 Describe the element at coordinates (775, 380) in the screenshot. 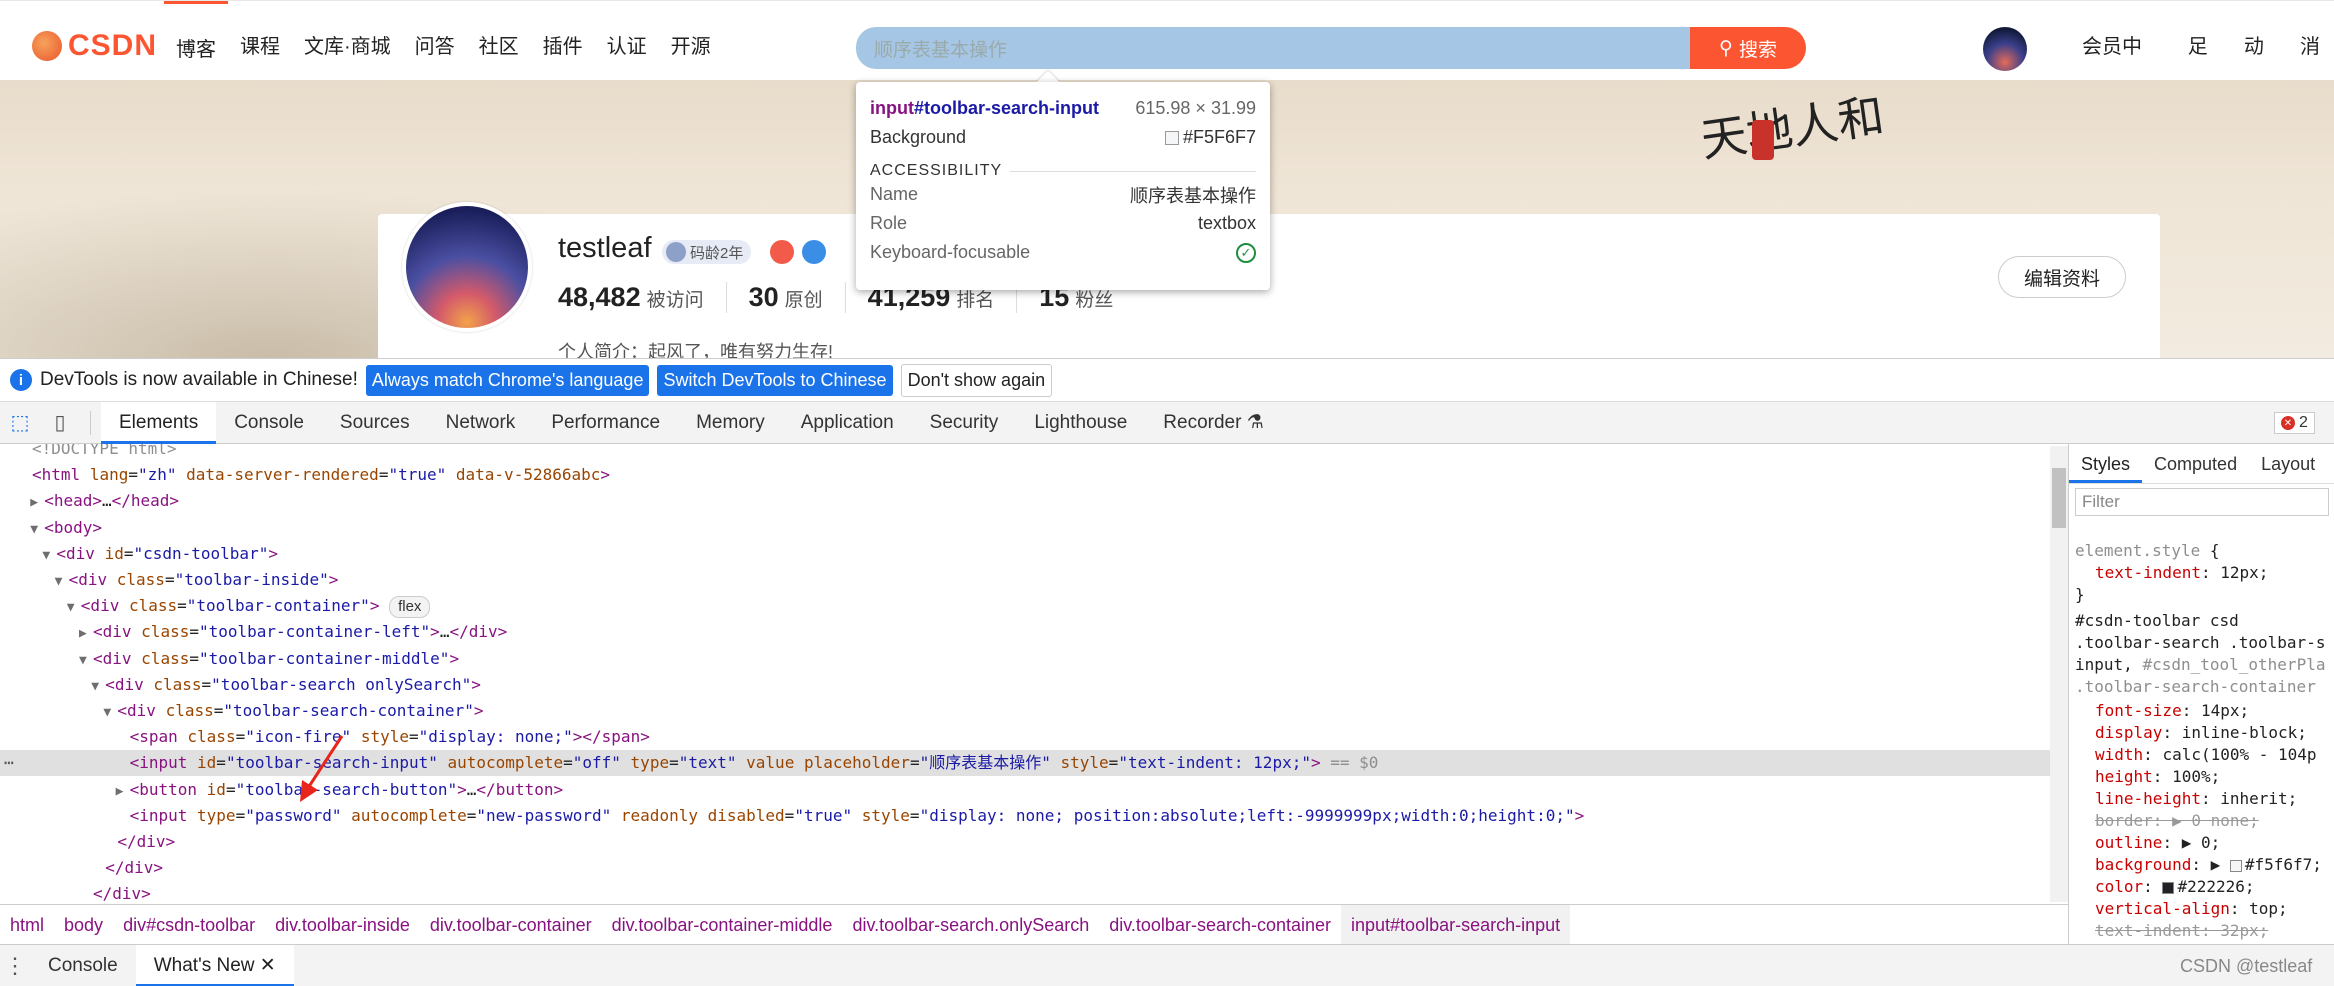

I see `switch-chinese-button: Switch DevTools to Chinese` at that location.